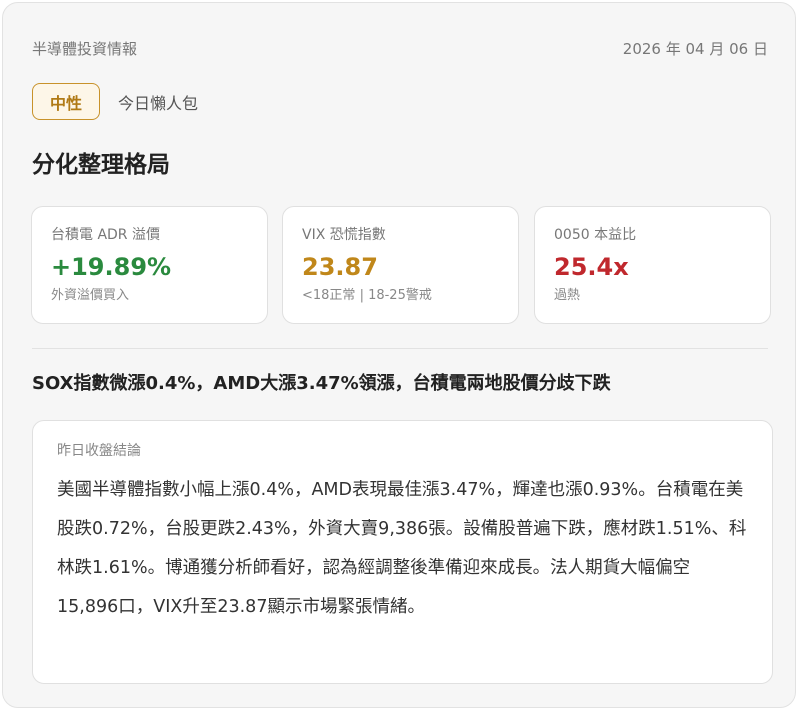 Image resolution: width=800 pixels, height=712 pixels. Describe the element at coordinates (400, 348) in the screenshot. I see `divider` at that location.